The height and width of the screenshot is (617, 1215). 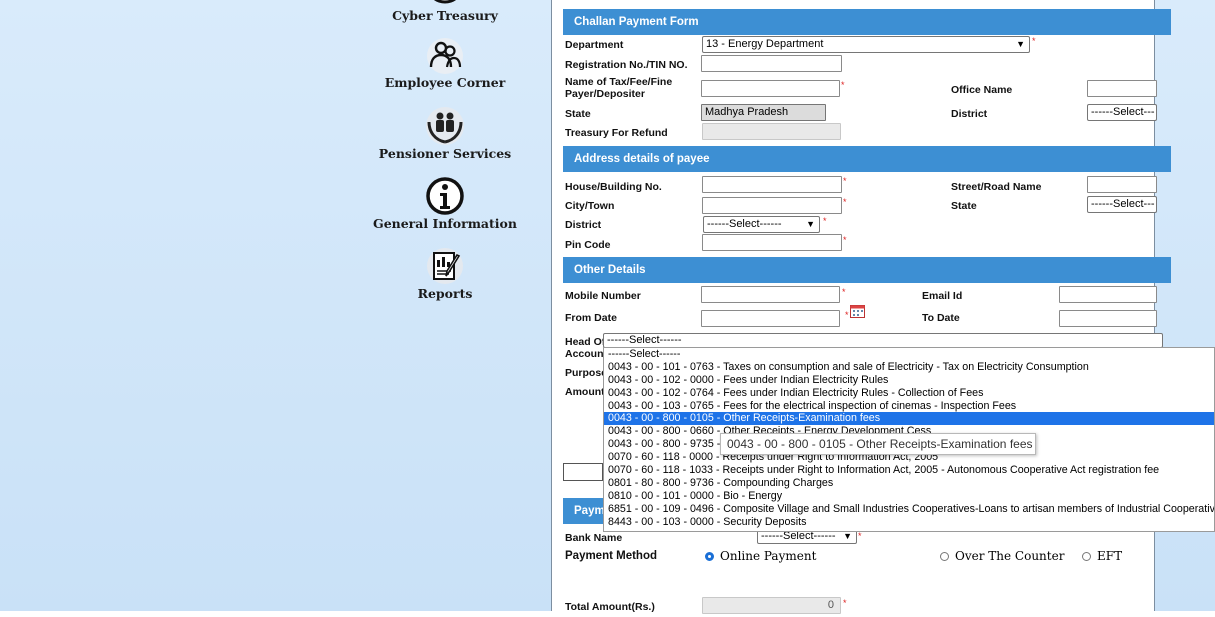 What do you see at coordinates (619, 88) in the screenshot?
I see `payer-label: Name of Tax/Fee/Fine Payer/Depositer` at bounding box center [619, 88].